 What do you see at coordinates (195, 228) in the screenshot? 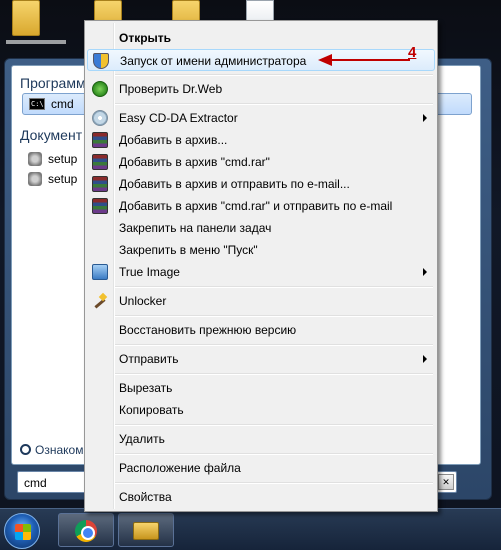
I see `menu-item-label: Закрепить на панели задач` at bounding box center [195, 228].